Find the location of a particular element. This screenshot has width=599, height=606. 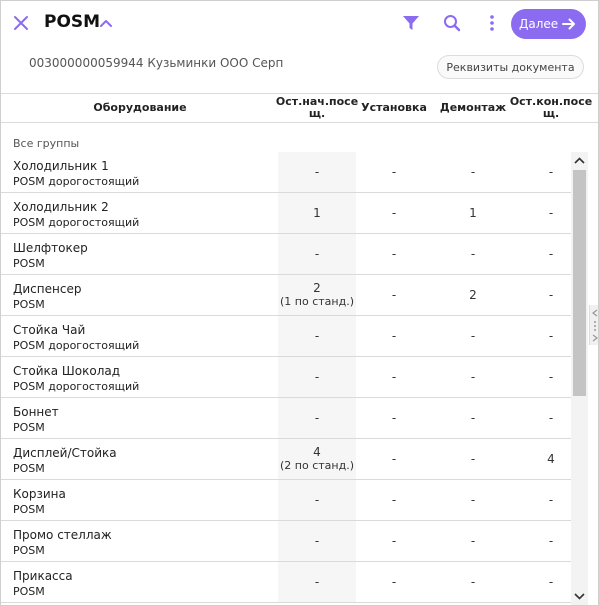

scroll-thumb is located at coordinates (579, 283).